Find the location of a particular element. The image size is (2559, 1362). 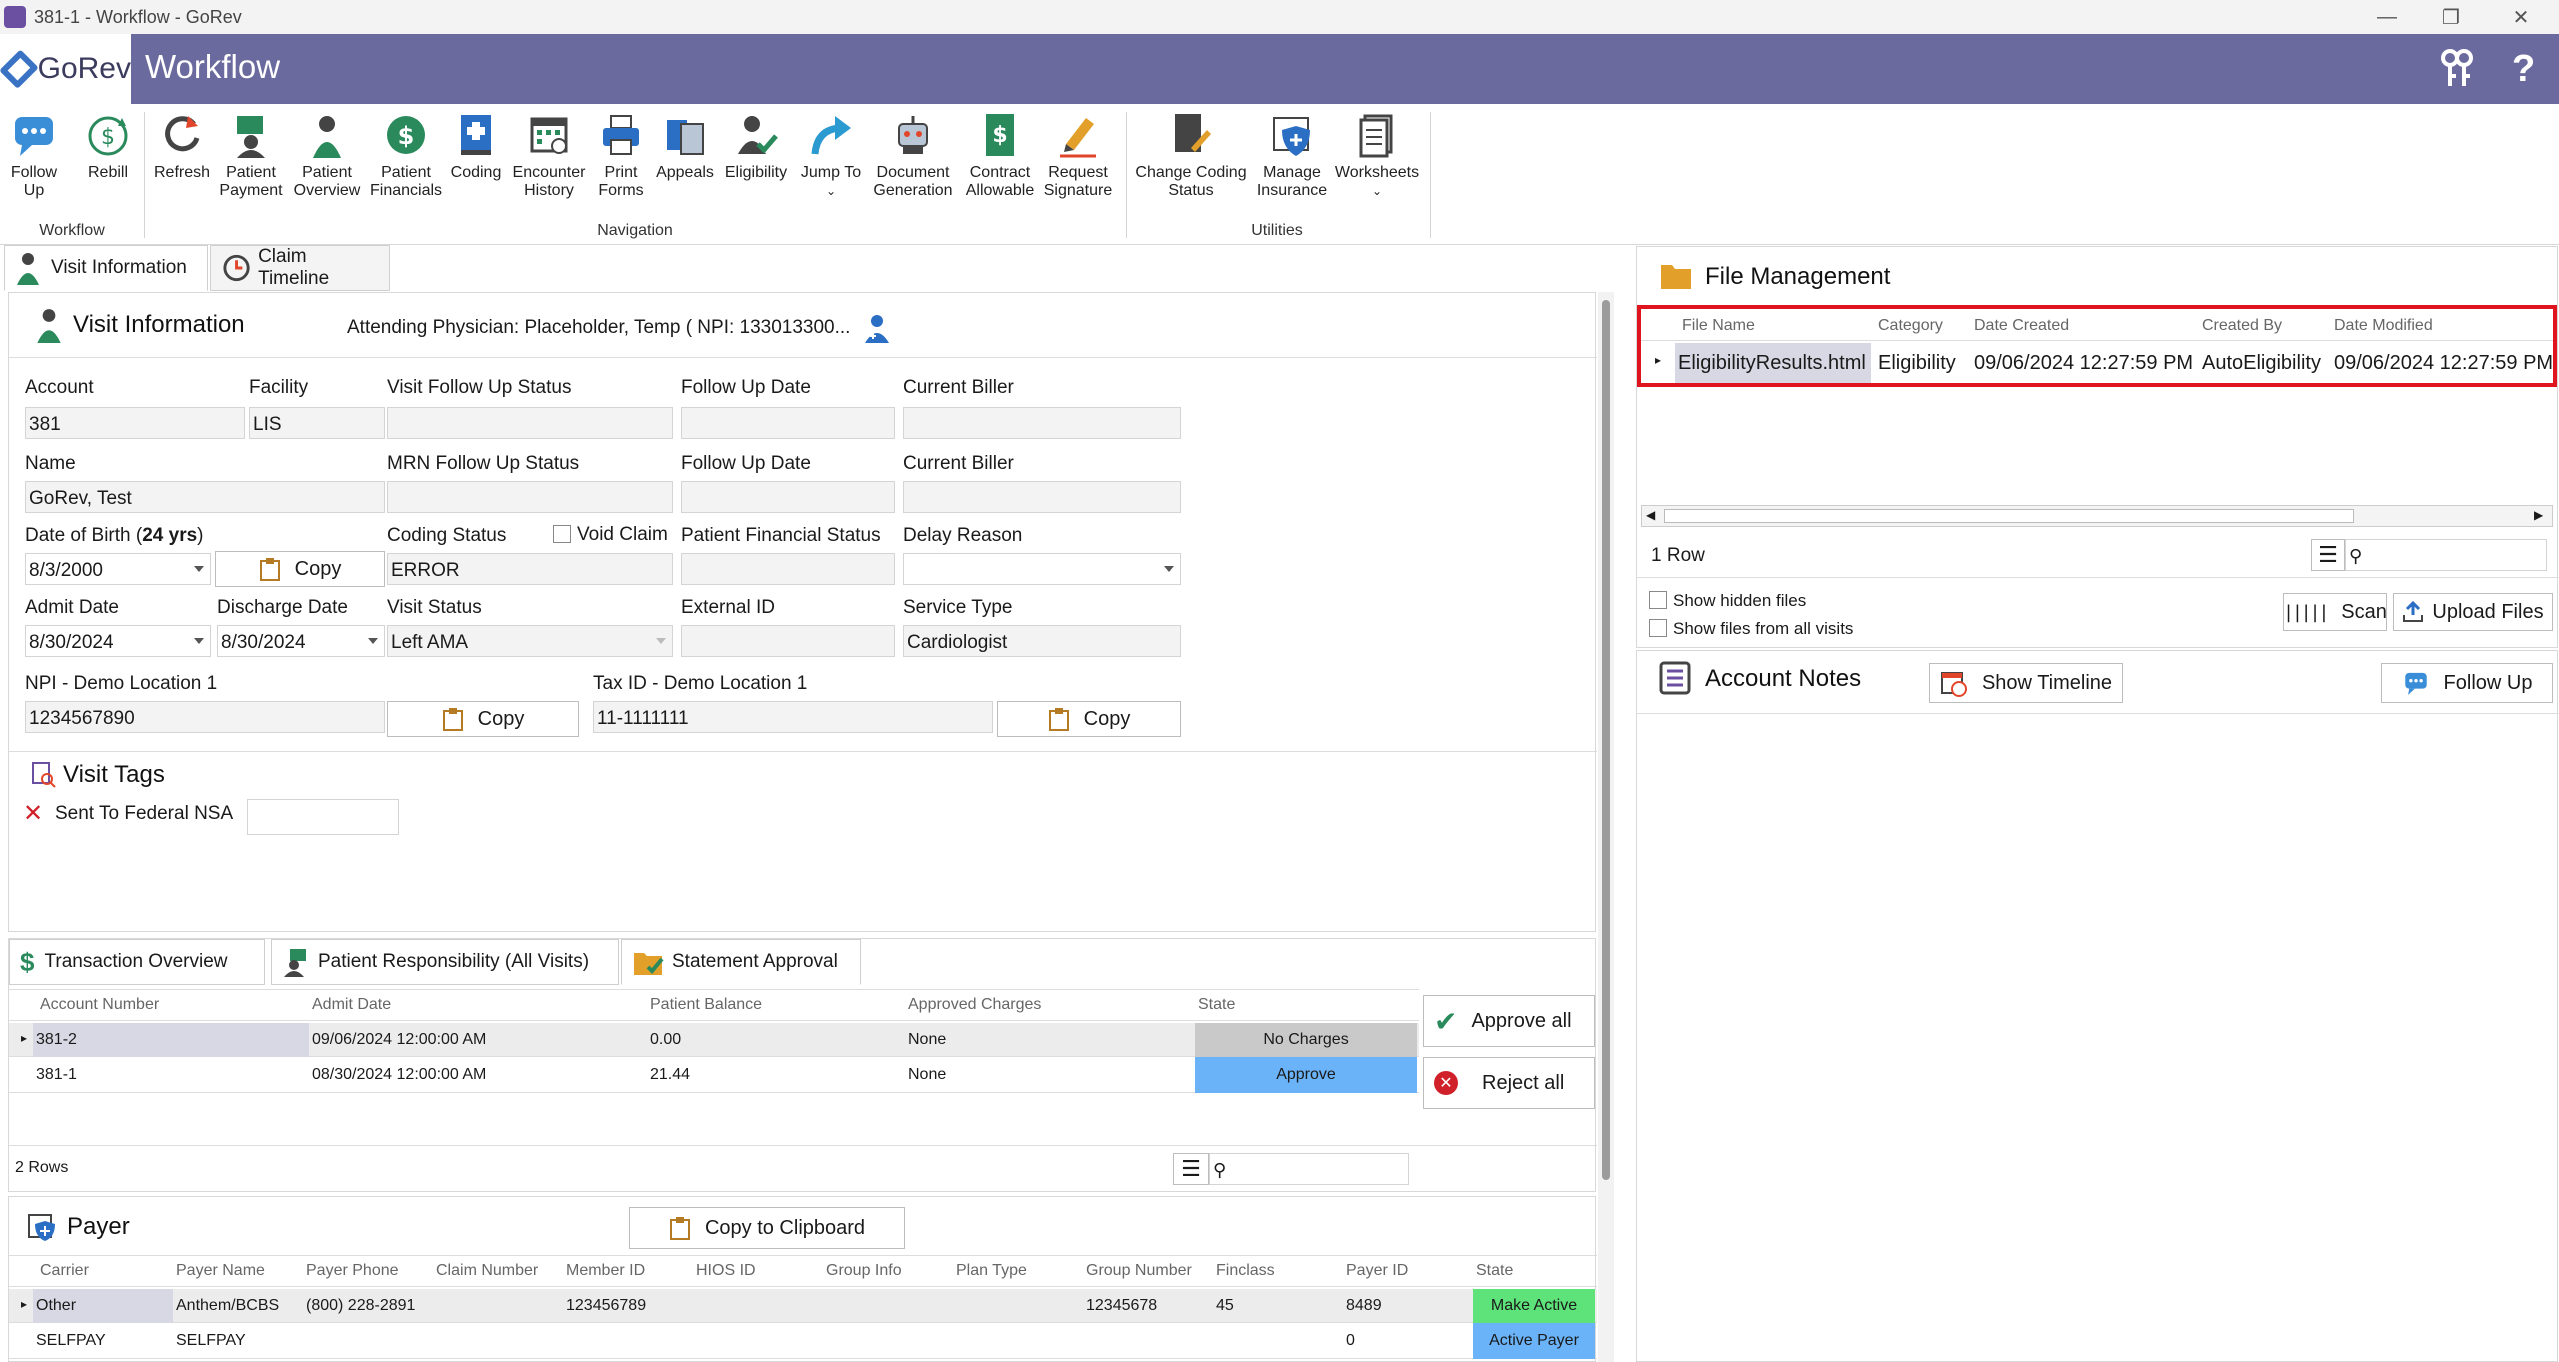

help-icon: ? is located at coordinates (2523, 69).